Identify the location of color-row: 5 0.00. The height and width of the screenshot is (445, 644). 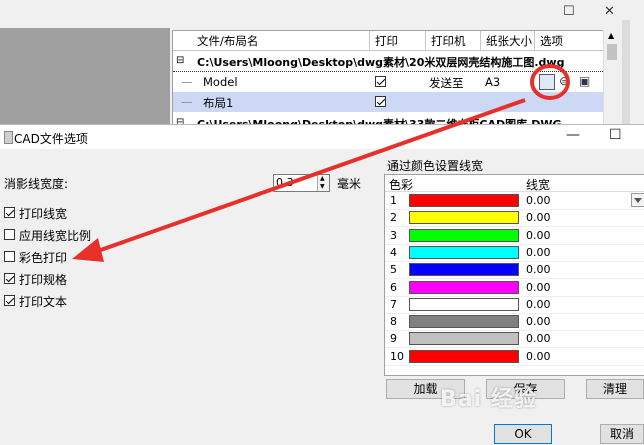
(514, 270).